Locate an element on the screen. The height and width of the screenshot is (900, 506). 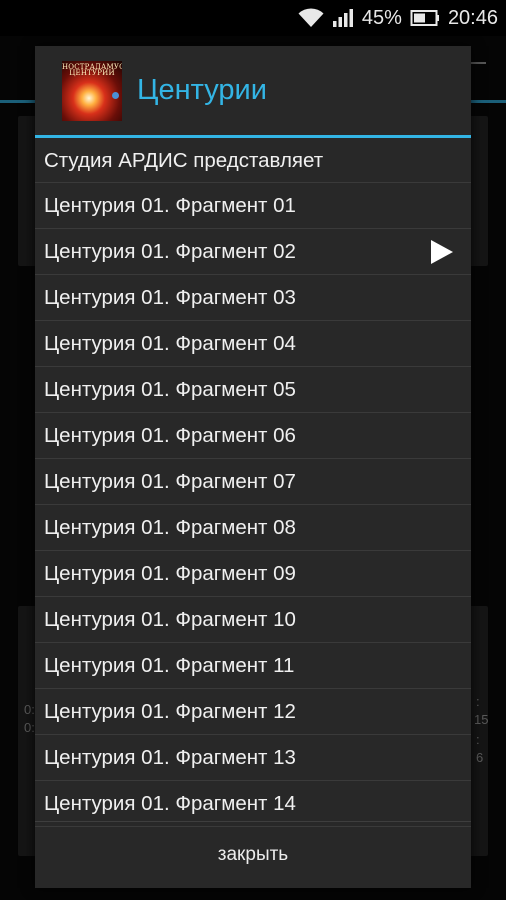
track-list-item: Студия АРДИС представляет is located at coordinates (253, 160).